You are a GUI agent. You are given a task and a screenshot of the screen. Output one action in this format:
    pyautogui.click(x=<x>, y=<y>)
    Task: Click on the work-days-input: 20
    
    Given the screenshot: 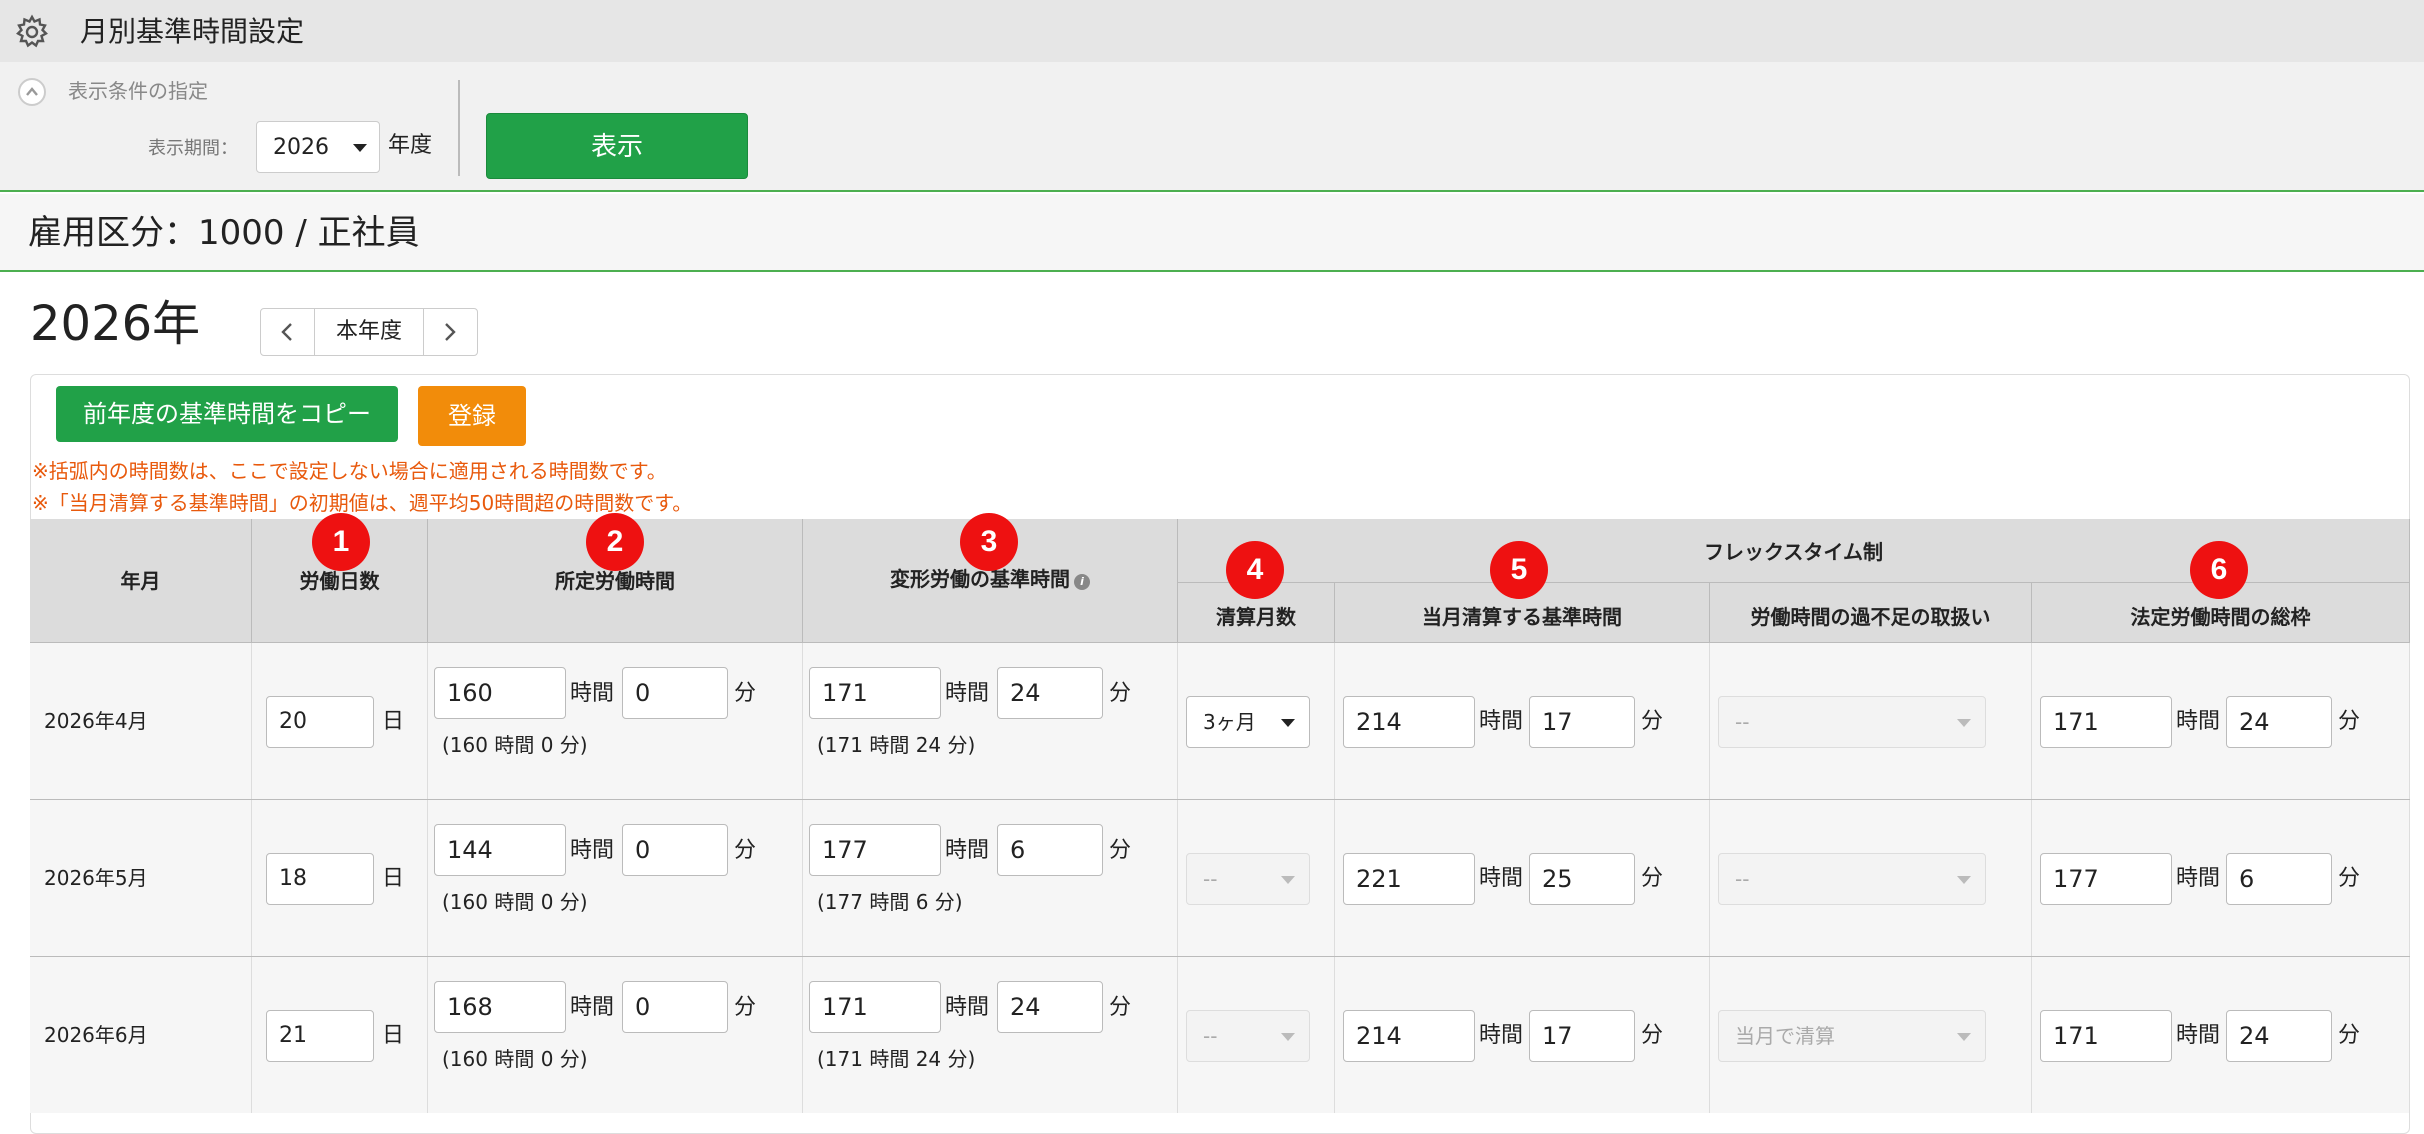 What is the action you would take?
    pyautogui.click(x=320, y=722)
    